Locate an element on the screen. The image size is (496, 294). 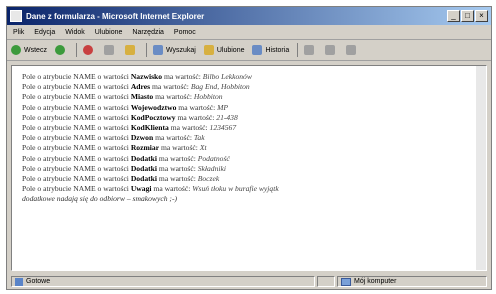
menu-item-help: Pomoc is located at coordinates (185, 32).